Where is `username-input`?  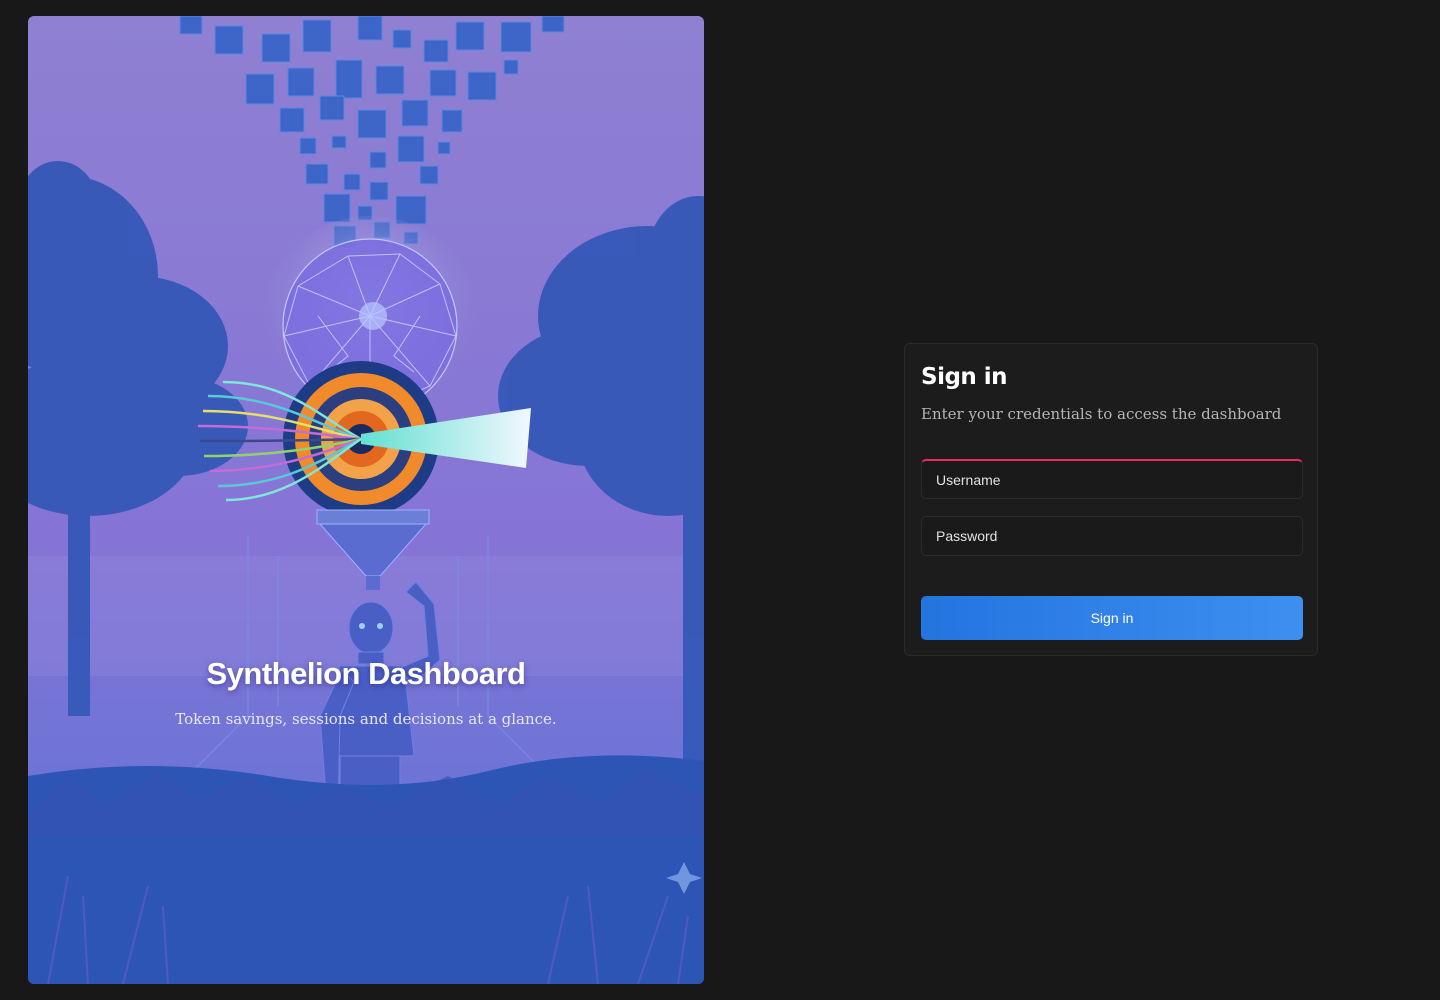 username-input is located at coordinates (1112, 479).